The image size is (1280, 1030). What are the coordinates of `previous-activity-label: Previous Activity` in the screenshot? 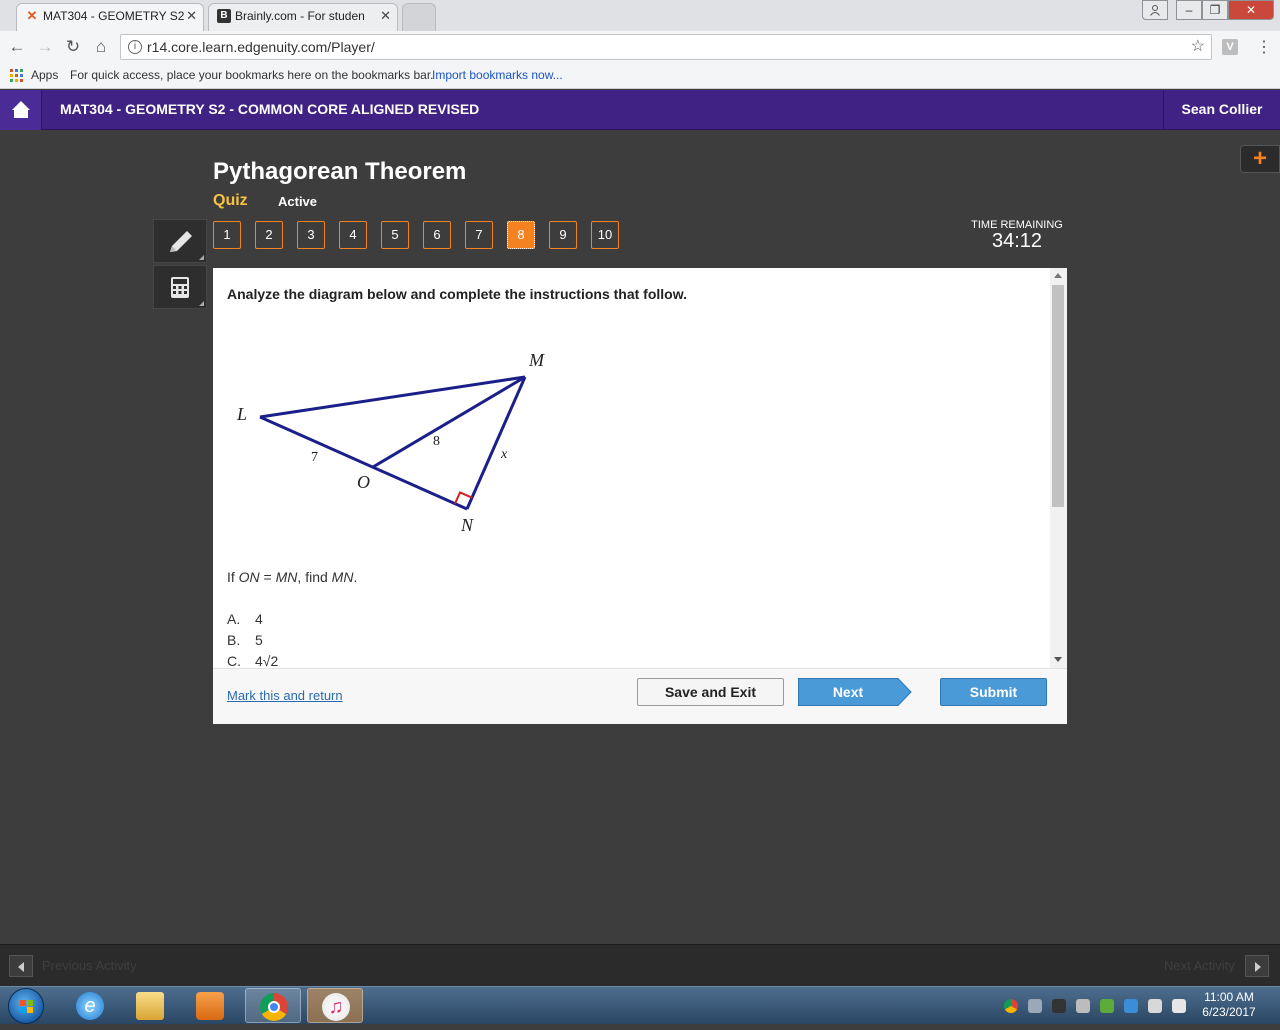 It's located at (89, 965).